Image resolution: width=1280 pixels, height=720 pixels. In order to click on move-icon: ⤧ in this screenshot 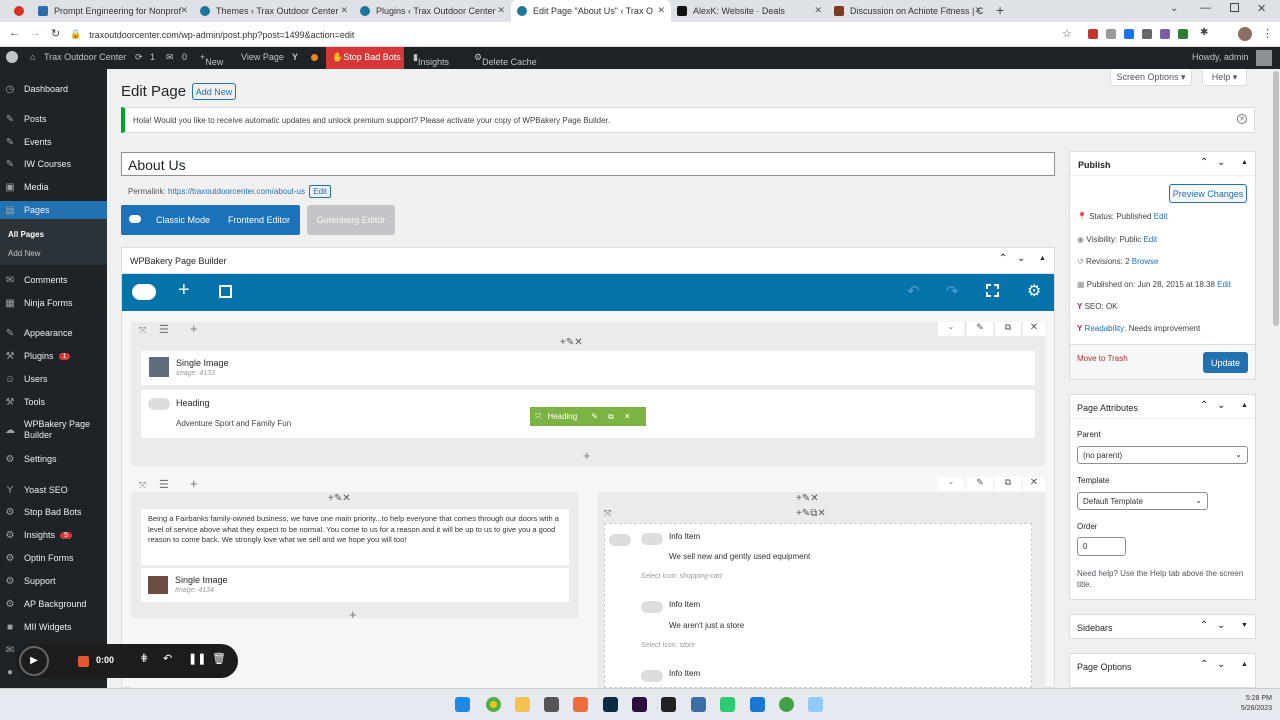, I will do `click(538, 417)`.